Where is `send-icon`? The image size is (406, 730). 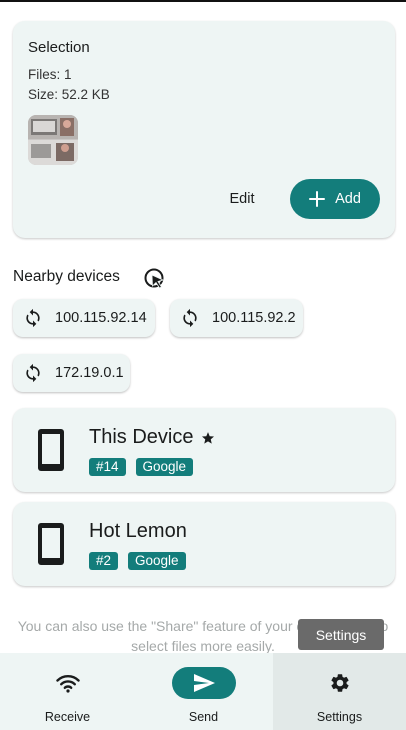
send-icon is located at coordinates (204, 683).